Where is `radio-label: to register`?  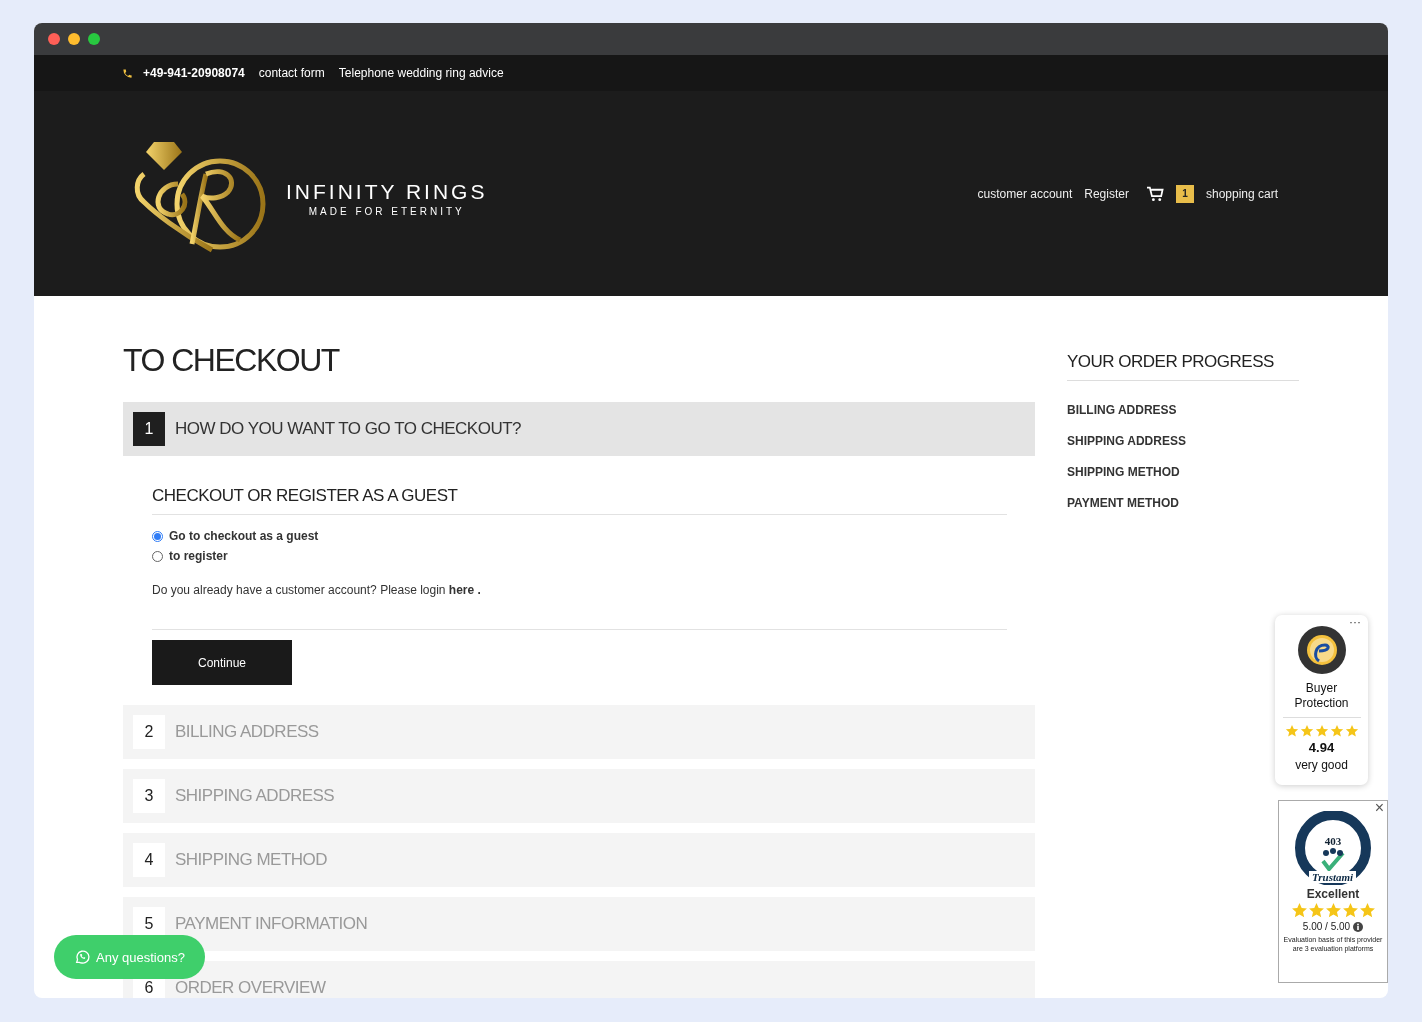 radio-label: to register is located at coordinates (198, 556).